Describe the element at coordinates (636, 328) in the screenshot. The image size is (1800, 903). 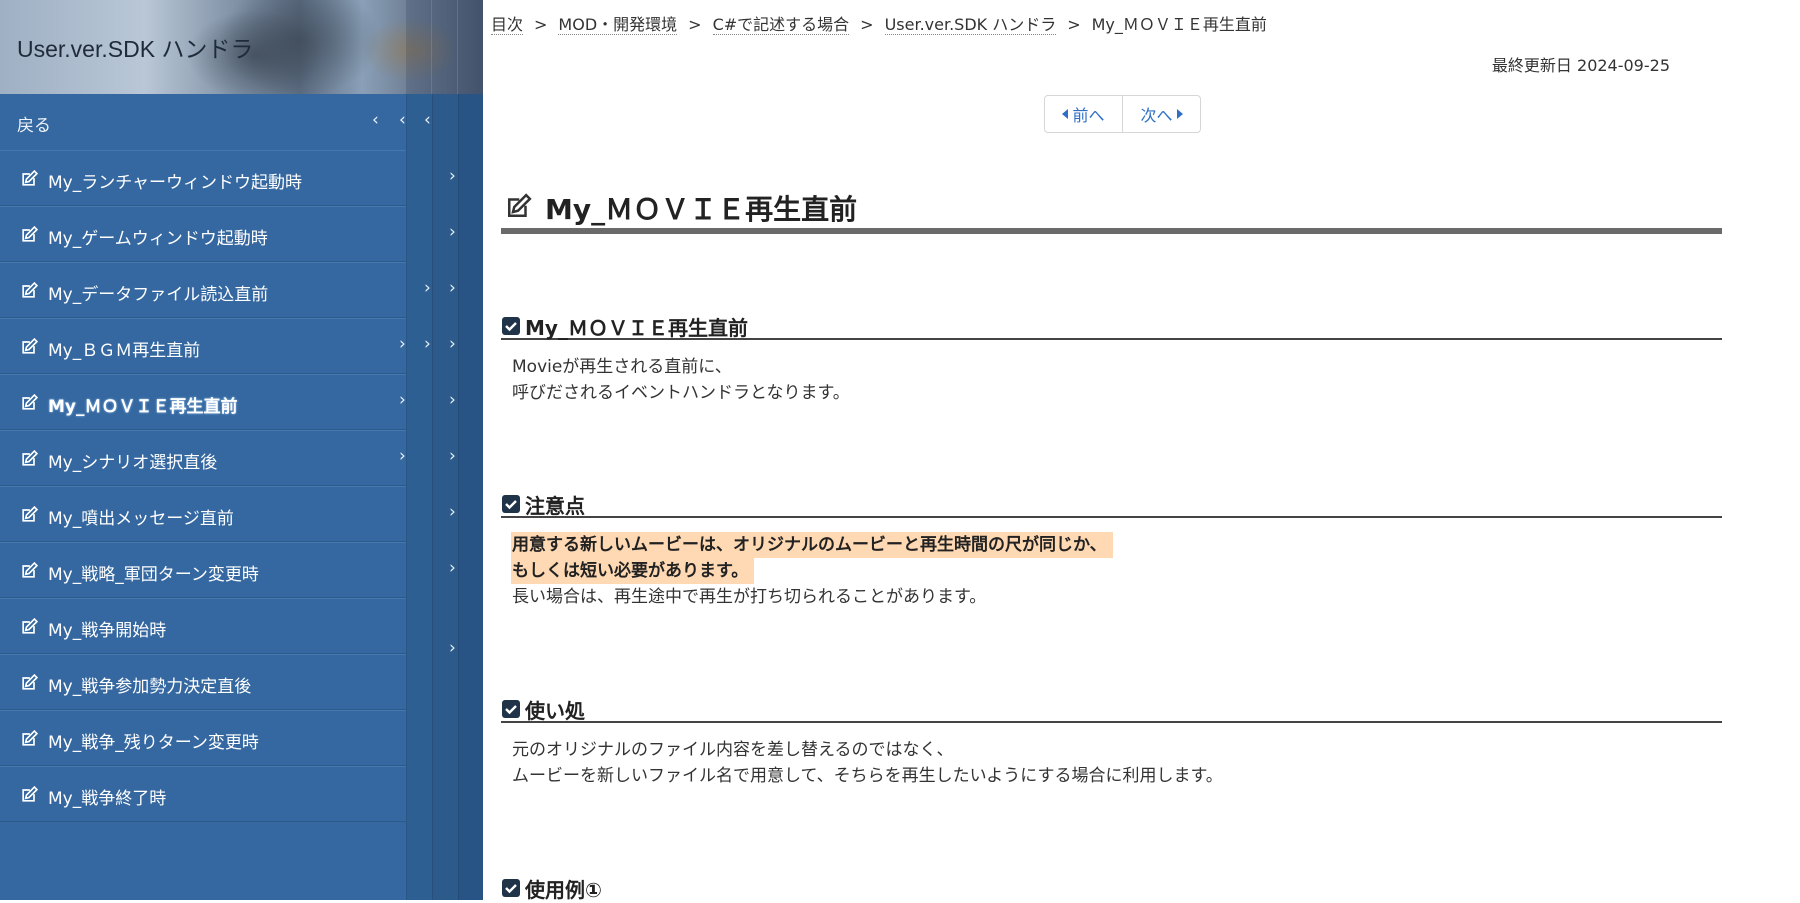
I see `section-title: My_ＭＯＶＩＥ再生直前` at that location.